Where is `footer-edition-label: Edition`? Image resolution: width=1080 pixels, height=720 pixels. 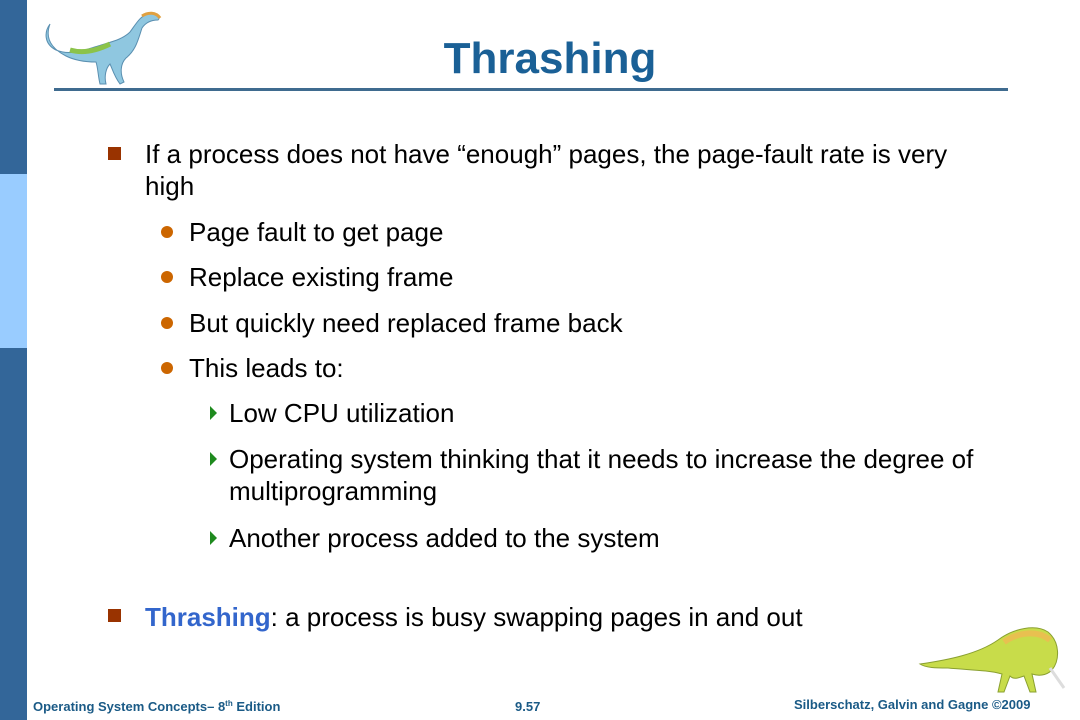
footer-edition-label: Edition is located at coordinates (256, 706).